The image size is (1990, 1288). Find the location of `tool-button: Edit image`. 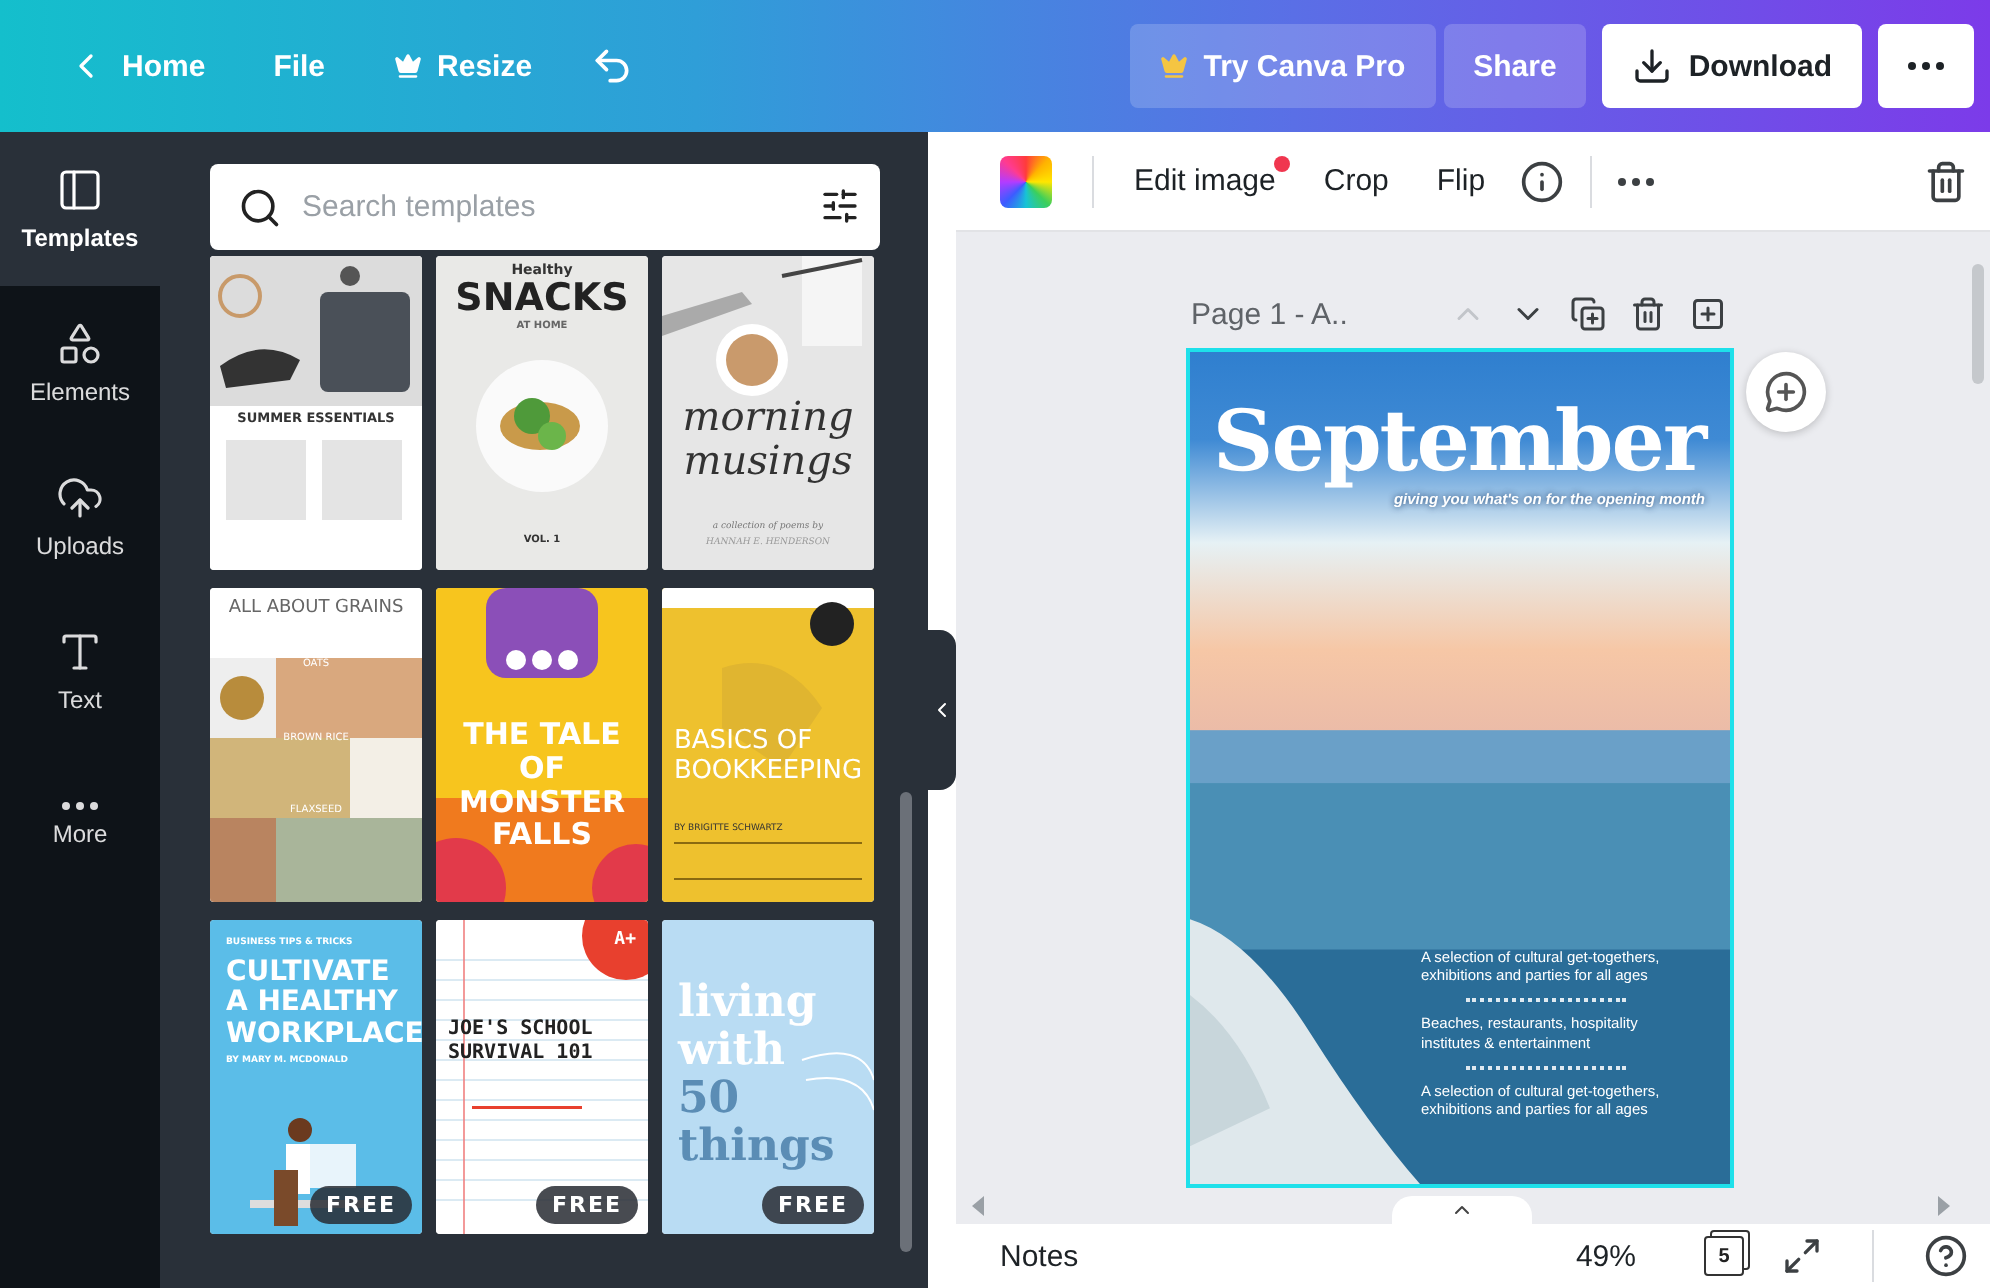

tool-button: Edit image is located at coordinates (1205, 181).